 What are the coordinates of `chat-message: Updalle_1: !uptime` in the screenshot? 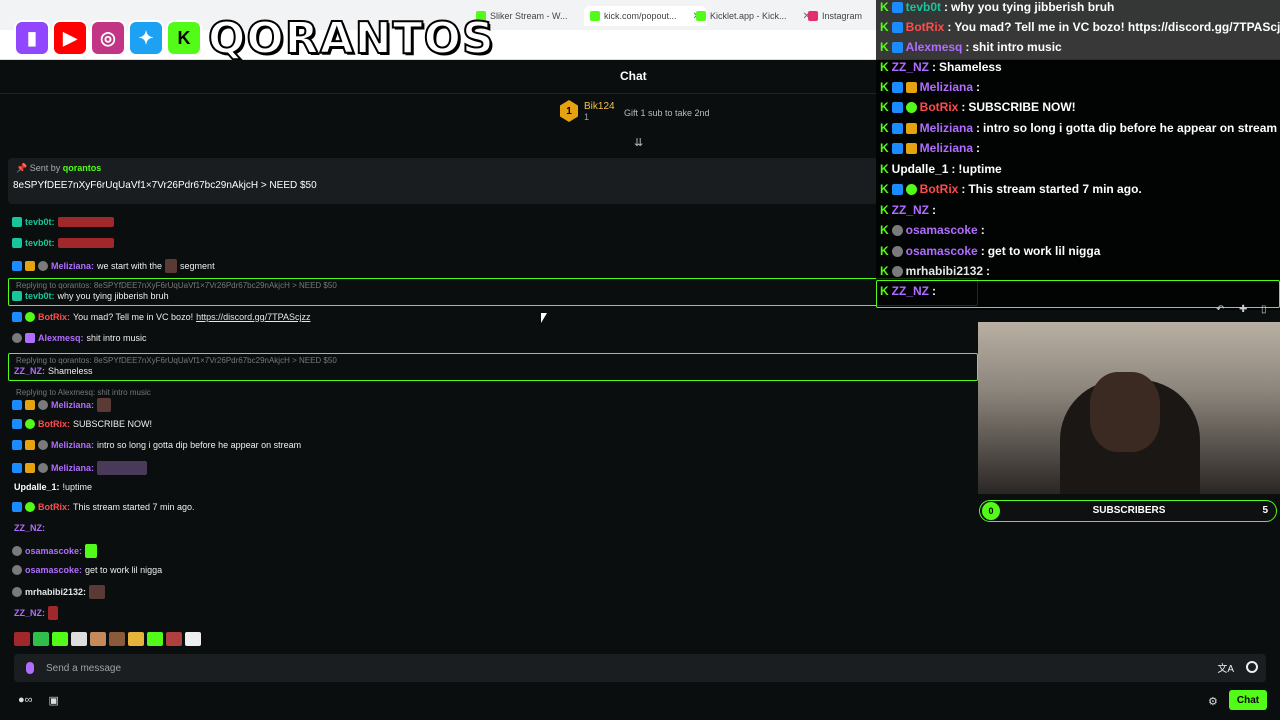 It's located at (53, 487).